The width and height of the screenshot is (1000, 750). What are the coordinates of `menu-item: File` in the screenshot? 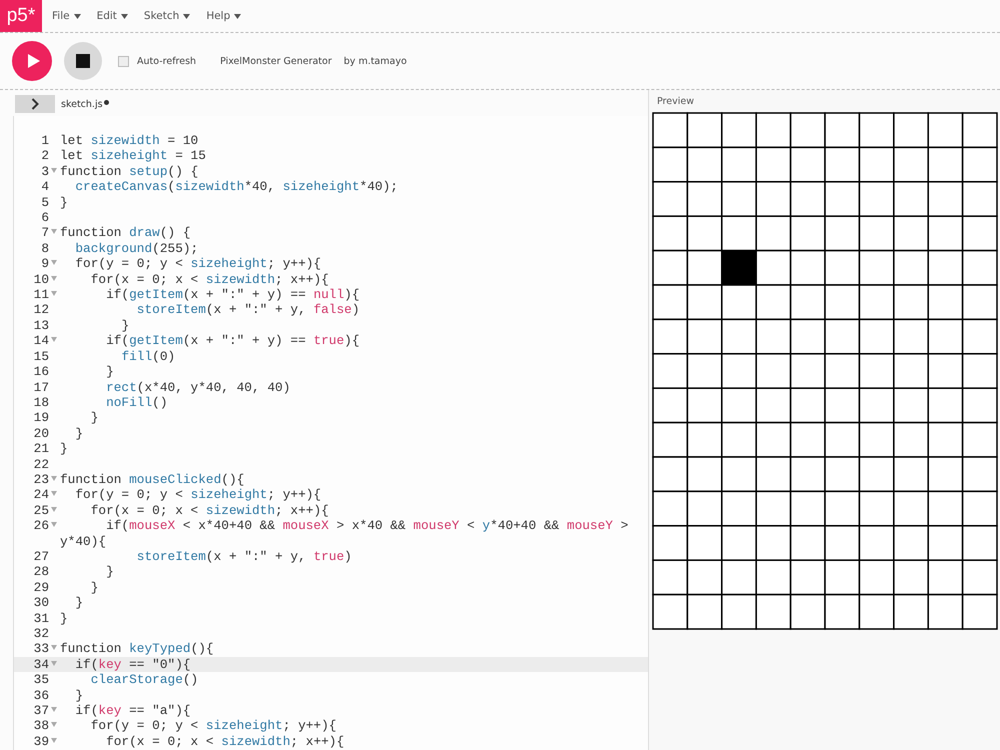 It's located at (66, 16).